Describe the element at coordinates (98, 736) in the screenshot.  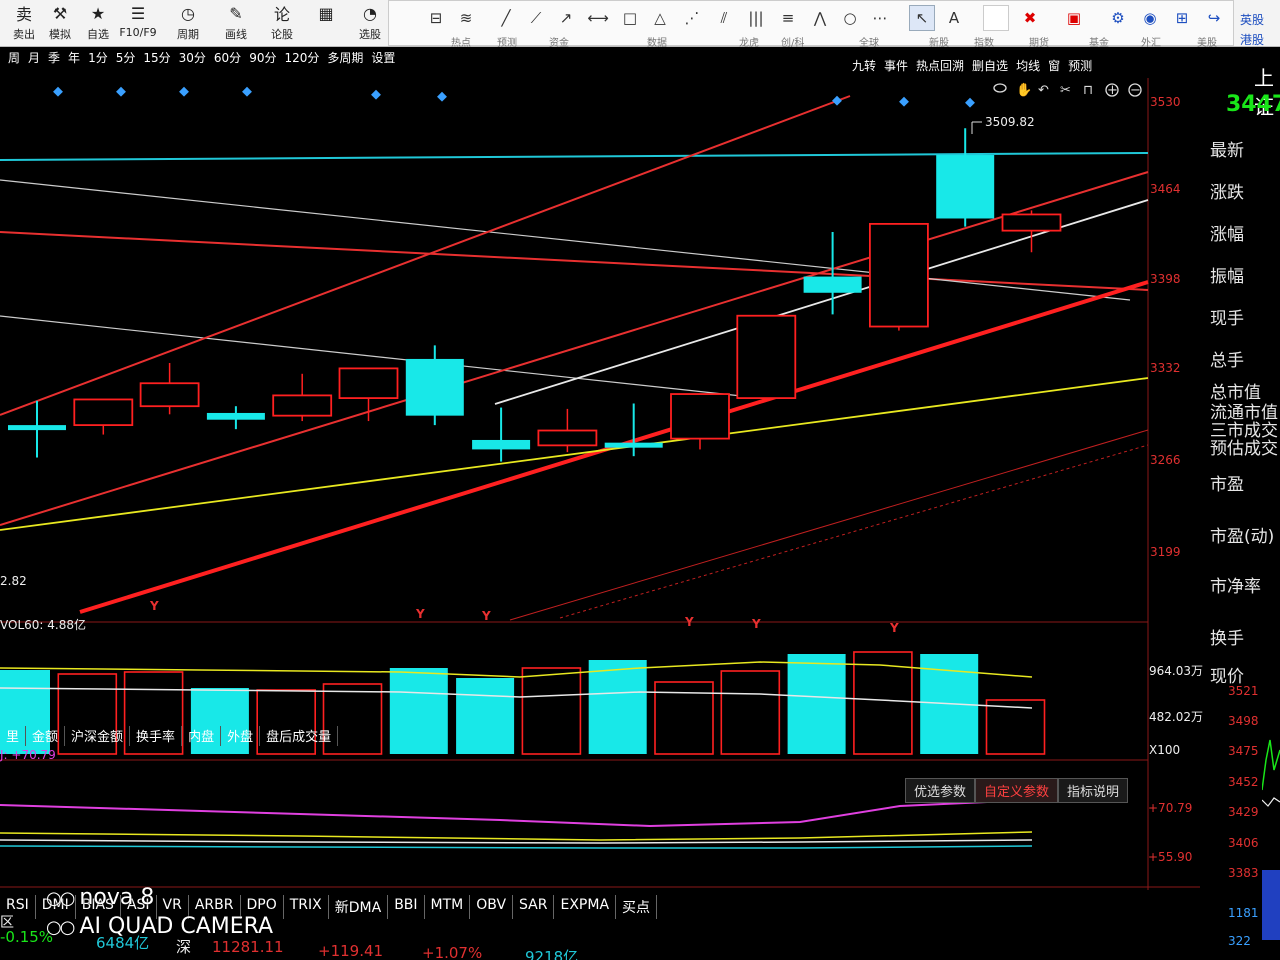
I see `vol-tab-2: 沪深金额` at that location.